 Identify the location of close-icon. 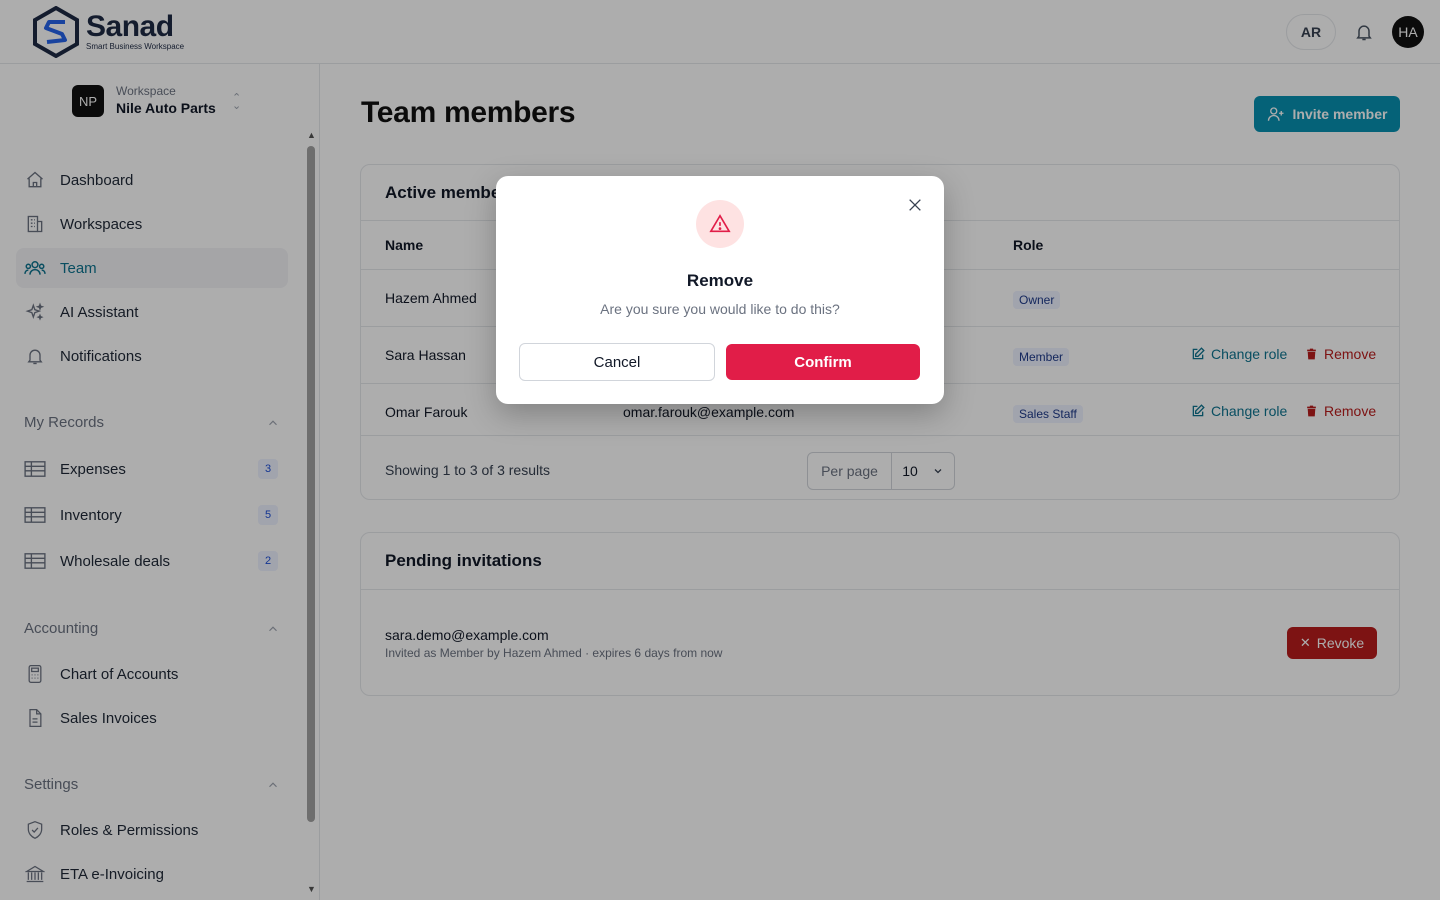
(915, 205).